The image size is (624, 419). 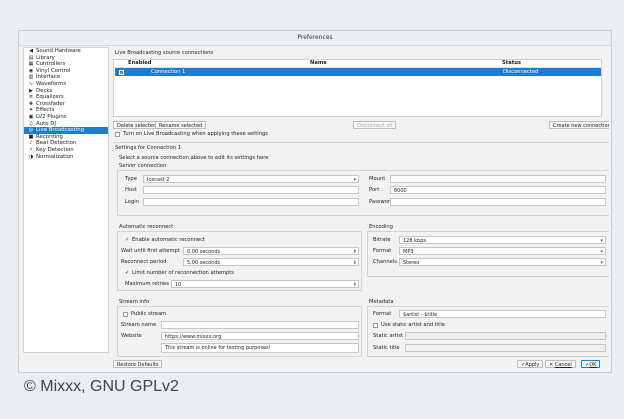 I want to click on sidebar-item-live-broadcasting: ◎ Live Broadcasting, so click(x=66, y=130).